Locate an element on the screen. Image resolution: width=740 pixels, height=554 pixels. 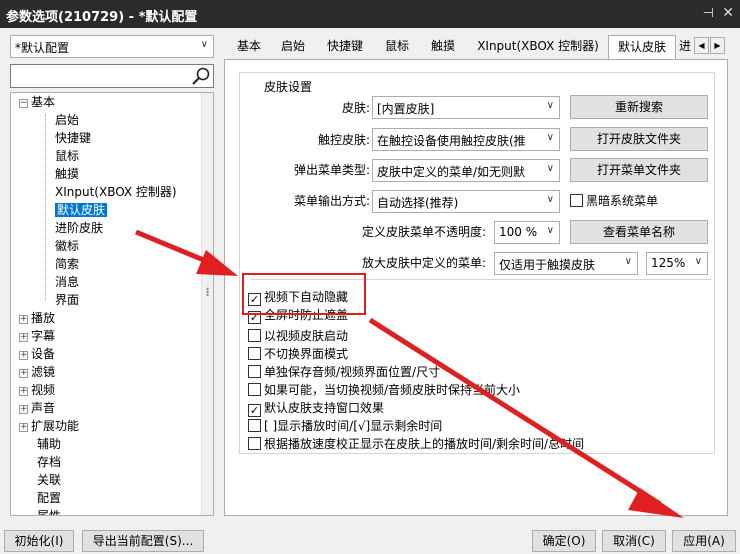
group-title: 皮肤设置 is located at coordinates (288, 86).